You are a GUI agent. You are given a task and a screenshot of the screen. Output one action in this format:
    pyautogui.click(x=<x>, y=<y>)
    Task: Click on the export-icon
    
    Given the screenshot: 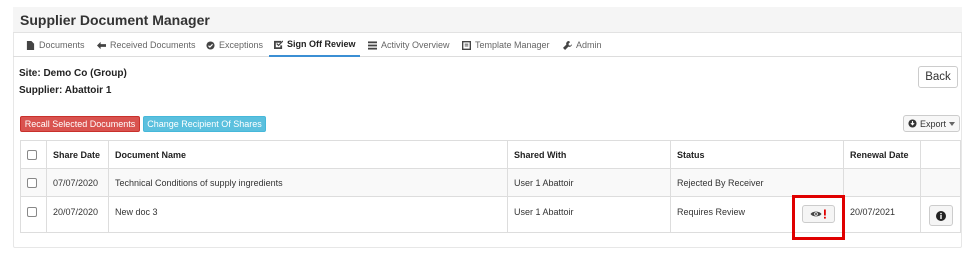 What is the action you would take?
    pyautogui.click(x=912, y=123)
    